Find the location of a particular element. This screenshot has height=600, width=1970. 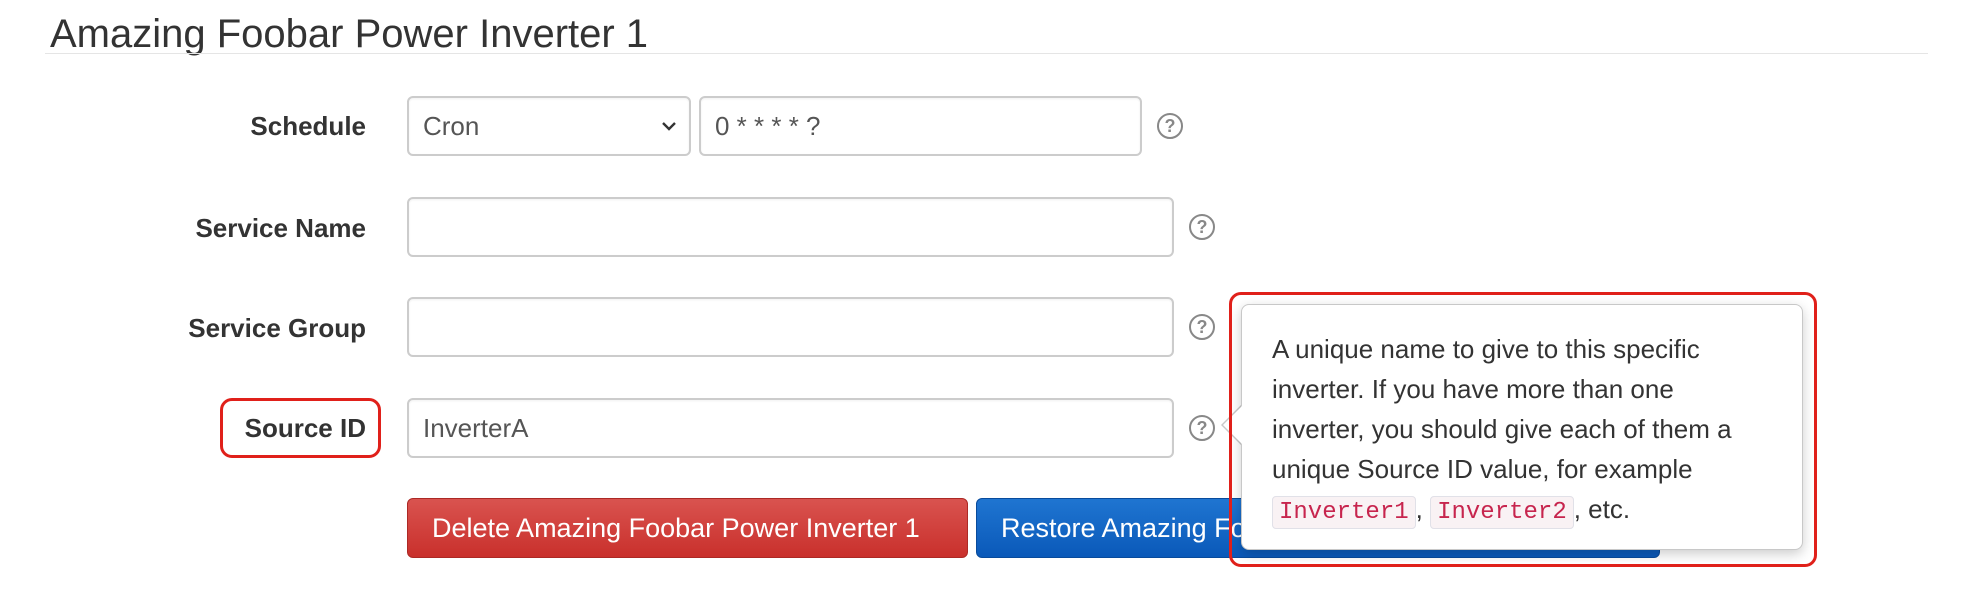

chevron-down-icon is located at coordinates (669, 126).